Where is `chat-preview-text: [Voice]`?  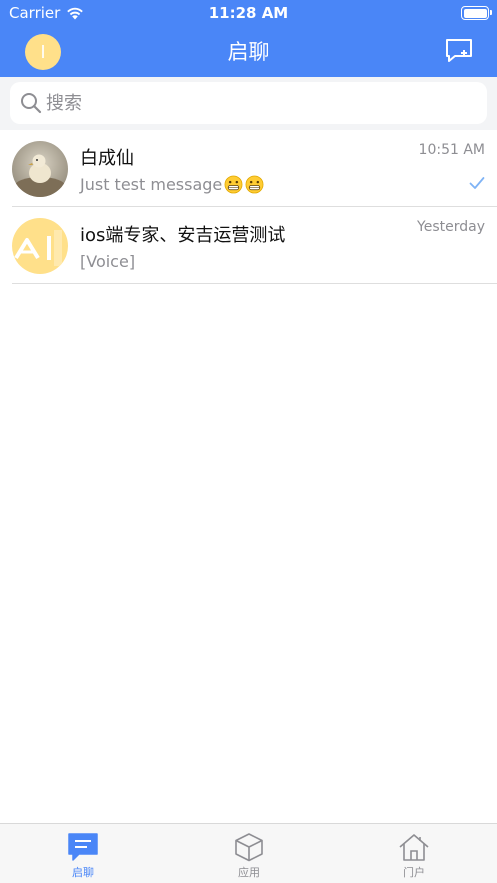
chat-preview-text: [Voice] is located at coordinates (108, 261).